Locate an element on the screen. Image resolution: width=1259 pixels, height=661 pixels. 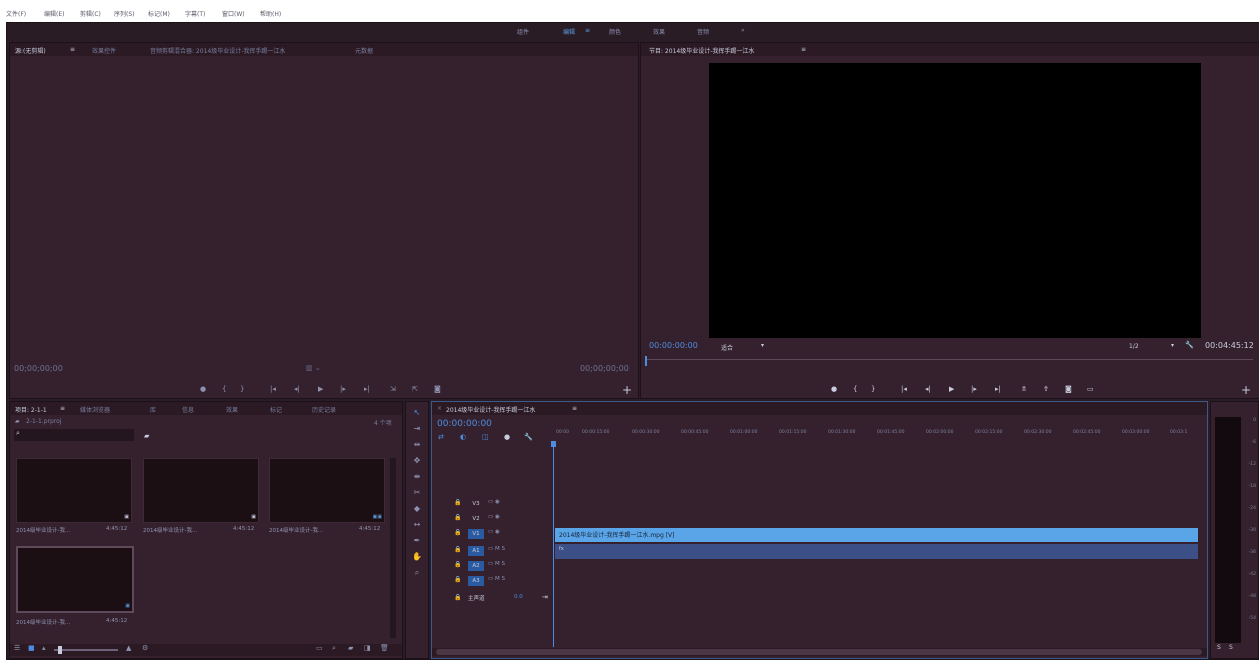
fit-dropdown: 适合 is located at coordinates (727, 347).